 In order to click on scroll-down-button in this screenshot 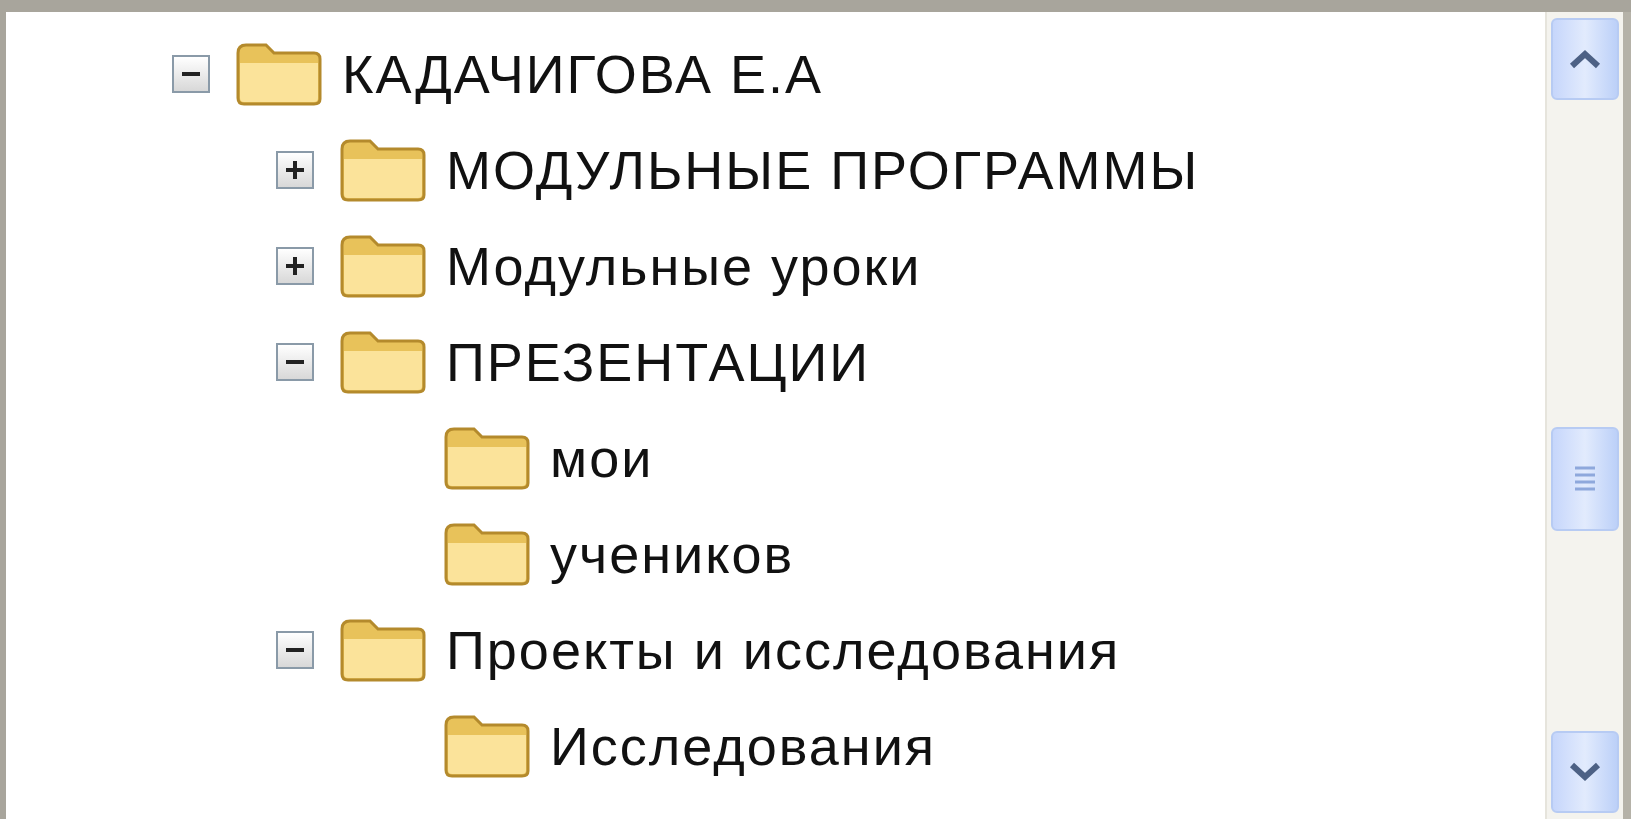, I will do `click(1585, 772)`.